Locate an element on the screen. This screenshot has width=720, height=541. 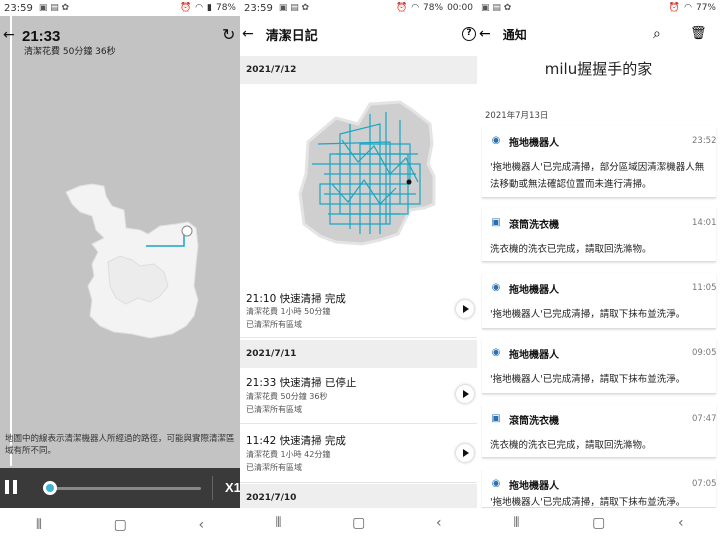
playback-controls: X1 is located at coordinates (120, 488).